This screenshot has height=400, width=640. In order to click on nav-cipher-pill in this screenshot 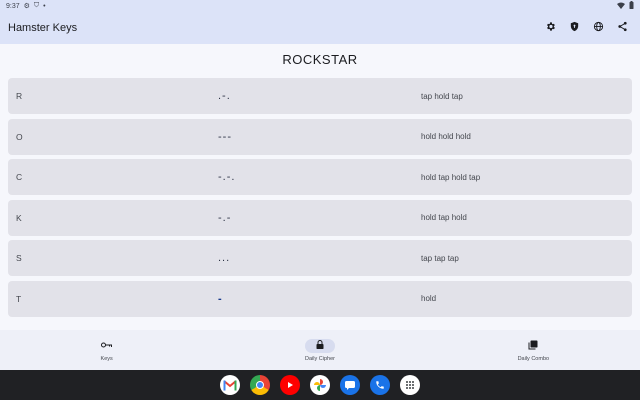, I will do `click(319, 345)`.